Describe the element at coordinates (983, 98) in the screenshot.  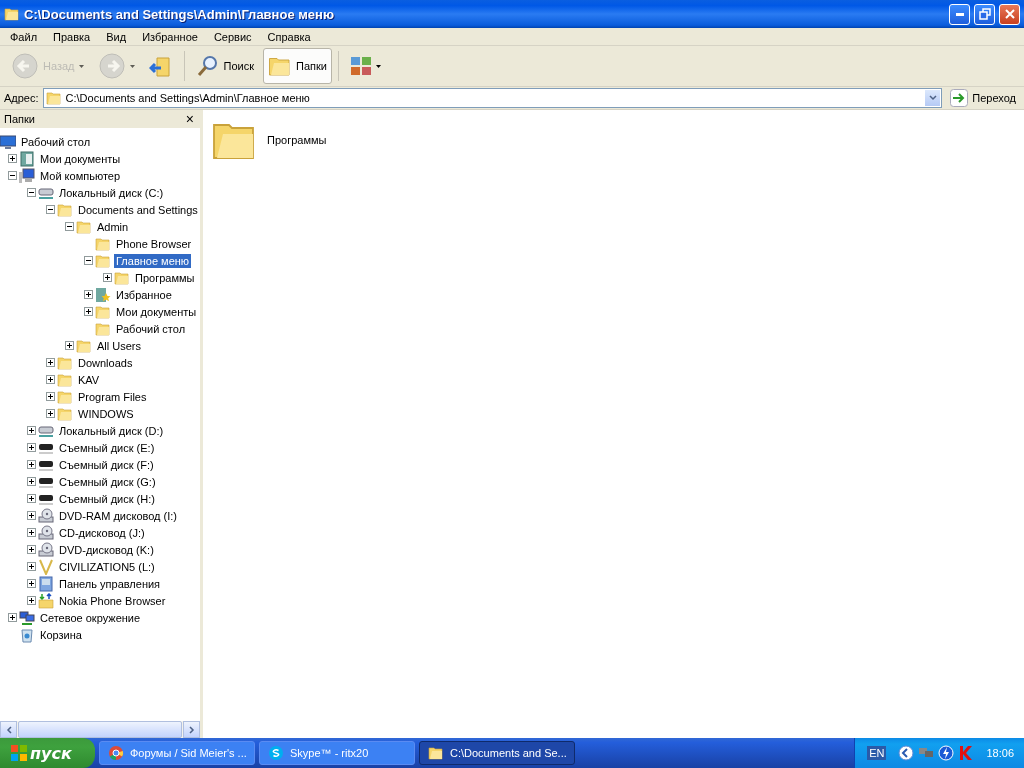
I see `go-button: Переход` at that location.